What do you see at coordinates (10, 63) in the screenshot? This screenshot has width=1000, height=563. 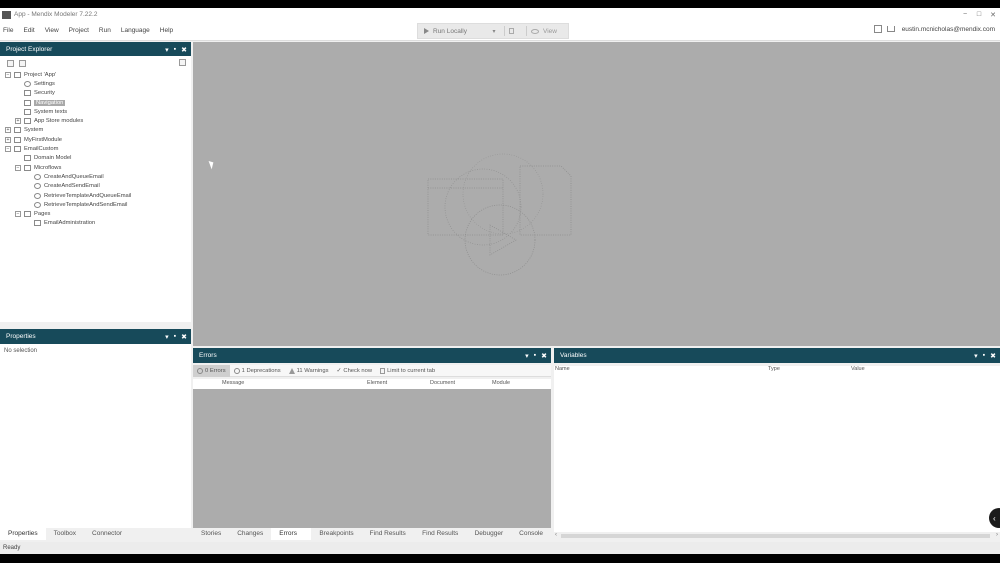 I see `expand-all-icon` at bounding box center [10, 63].